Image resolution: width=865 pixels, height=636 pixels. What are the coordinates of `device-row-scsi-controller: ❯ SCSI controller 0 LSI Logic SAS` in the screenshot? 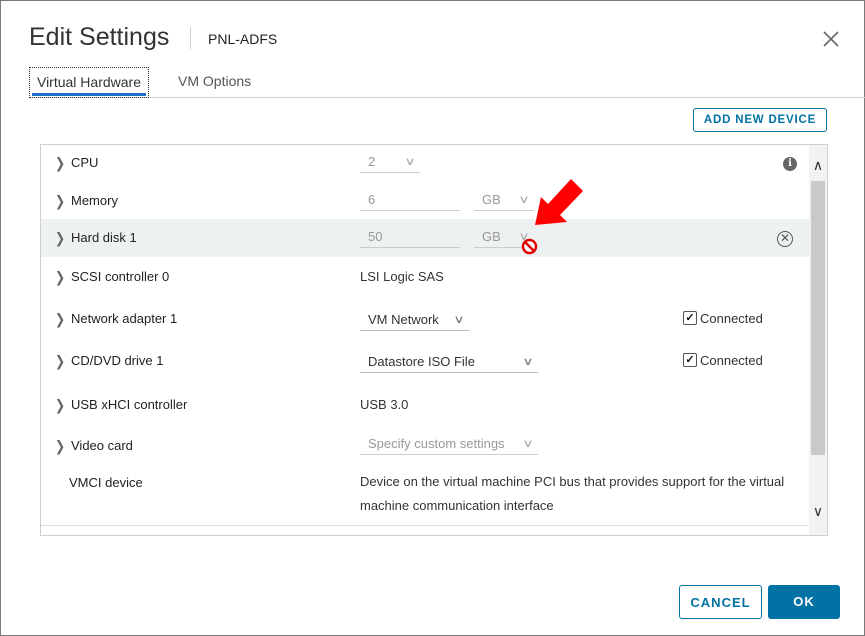 It's located at (425, 278).